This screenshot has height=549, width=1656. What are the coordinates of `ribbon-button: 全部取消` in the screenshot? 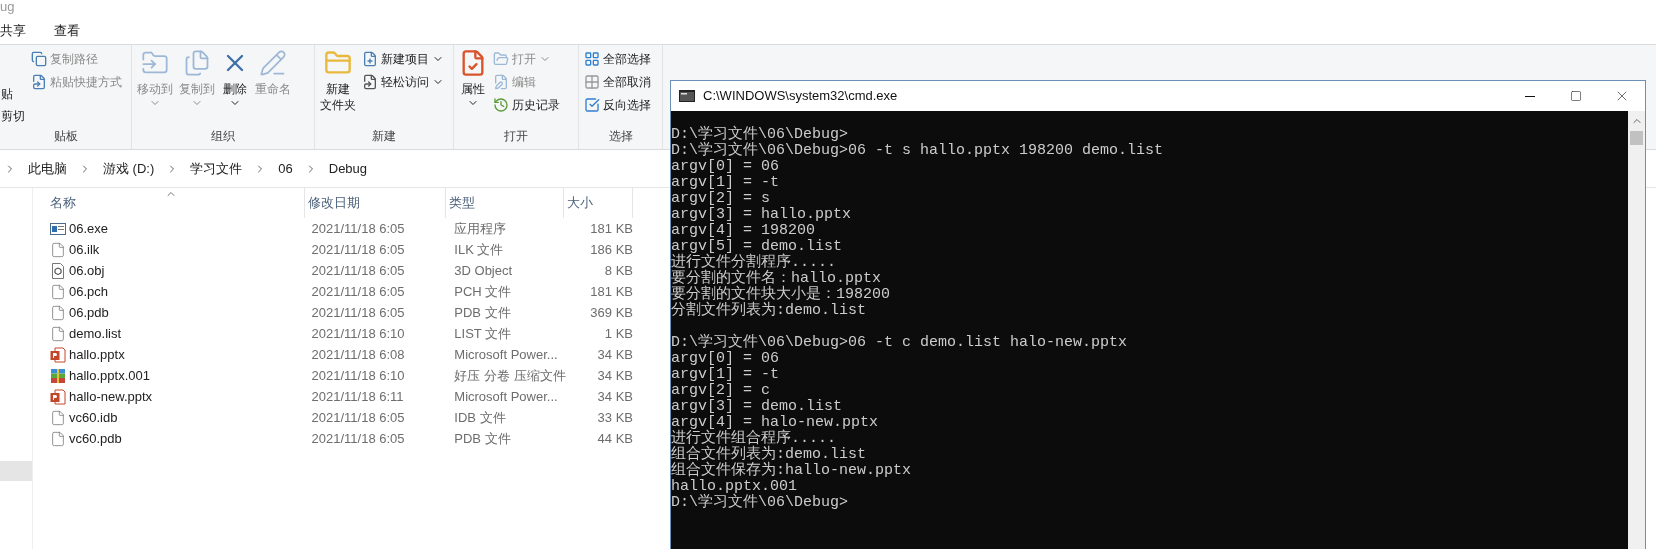 It's located at (617, 82).